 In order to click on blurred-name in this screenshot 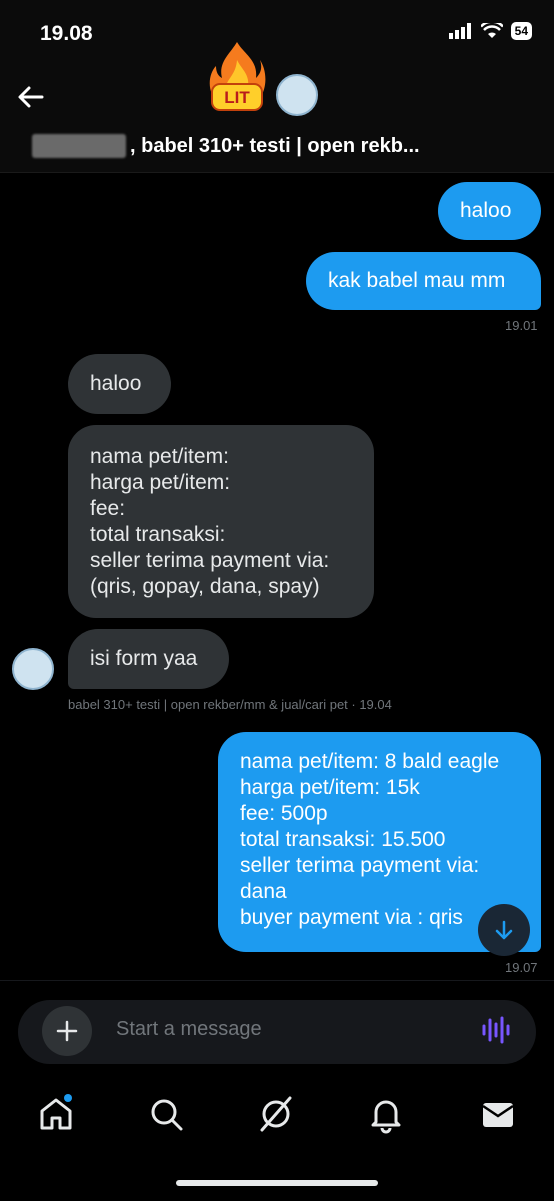, I will do `click(79, 146)`.